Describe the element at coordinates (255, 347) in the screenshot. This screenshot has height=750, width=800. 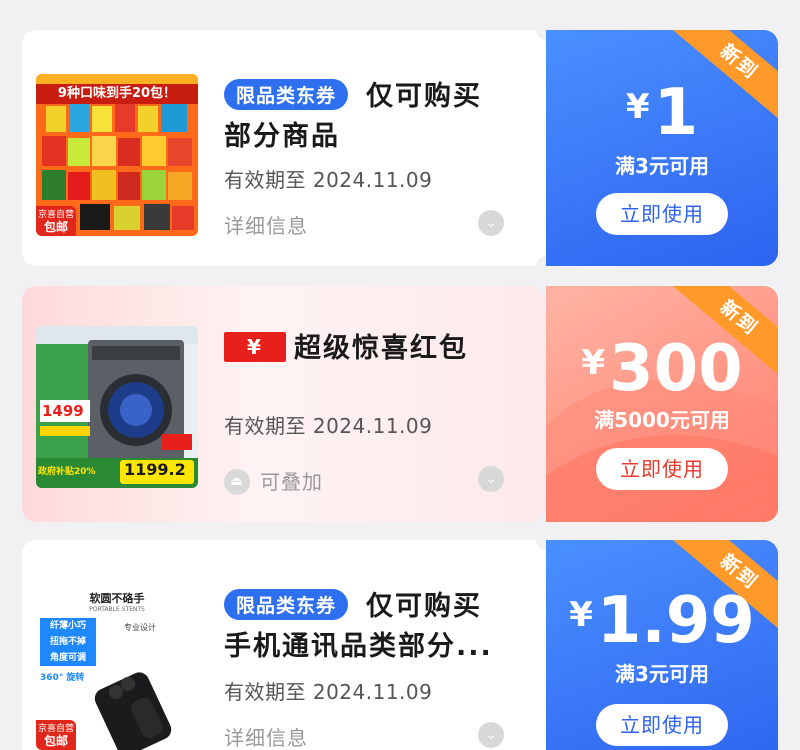
I see `red-packet-tag: ¥` at that location.